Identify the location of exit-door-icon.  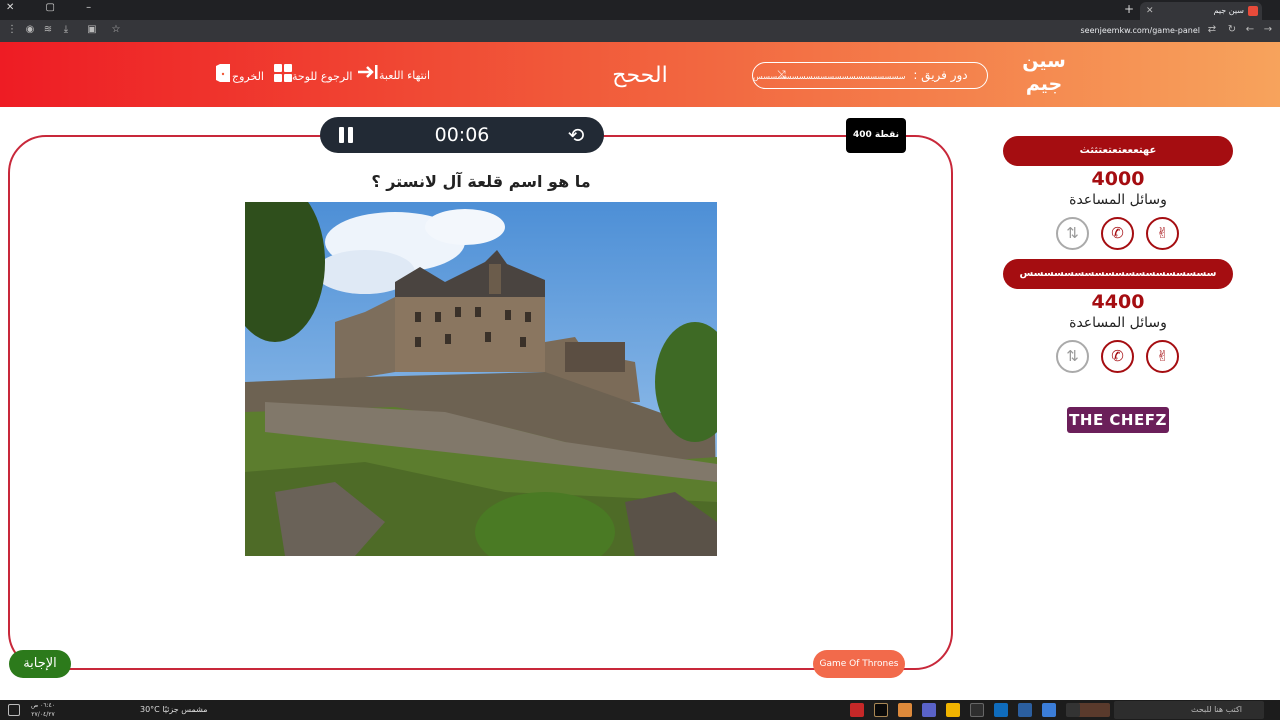
(224, 77).